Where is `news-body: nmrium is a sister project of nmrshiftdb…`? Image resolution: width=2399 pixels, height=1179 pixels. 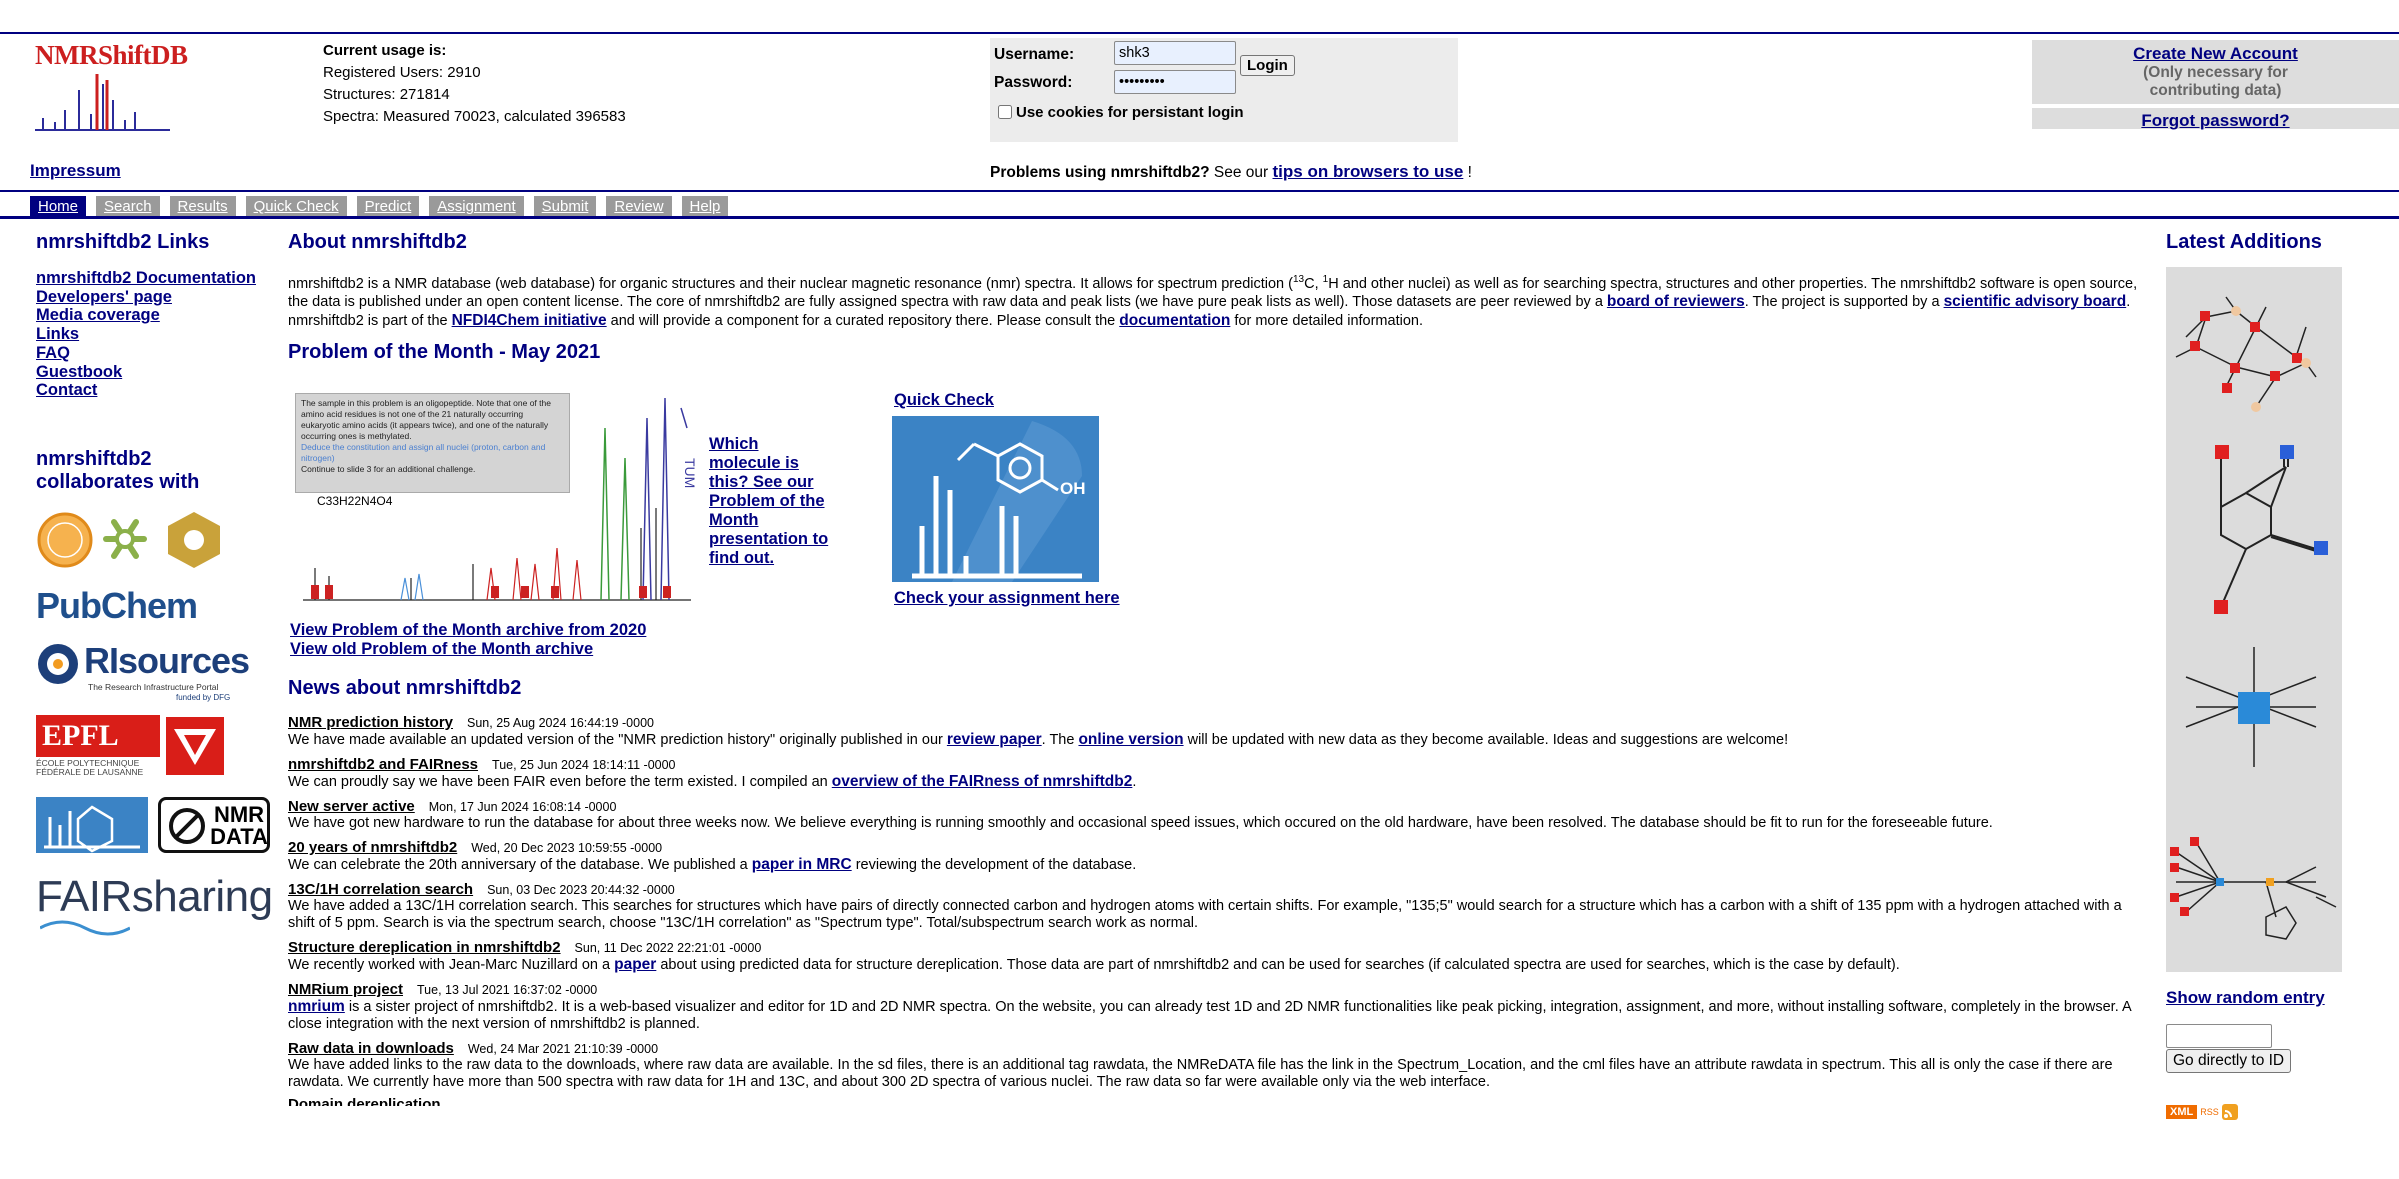
news-body: nmrium is a sister project of nmrshiftdb… is located at coordinates (1217, 1015).